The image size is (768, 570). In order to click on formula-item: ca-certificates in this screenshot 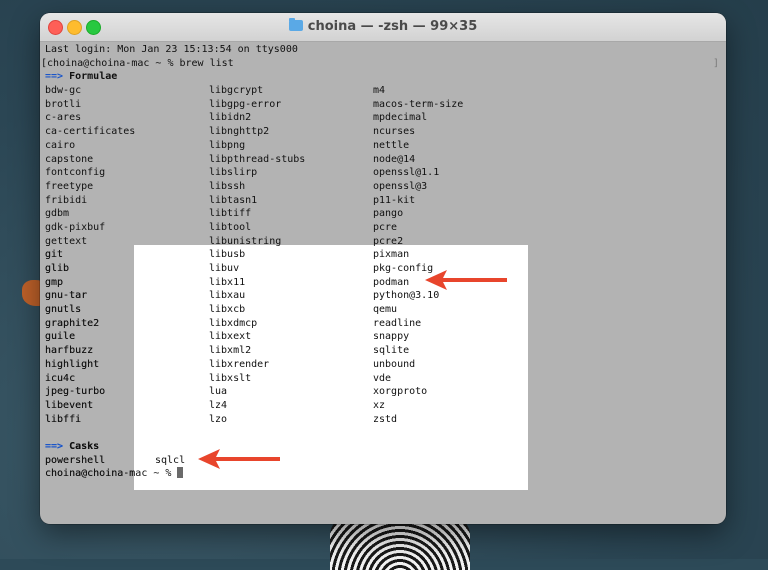, I will do `click(90, 132)`.